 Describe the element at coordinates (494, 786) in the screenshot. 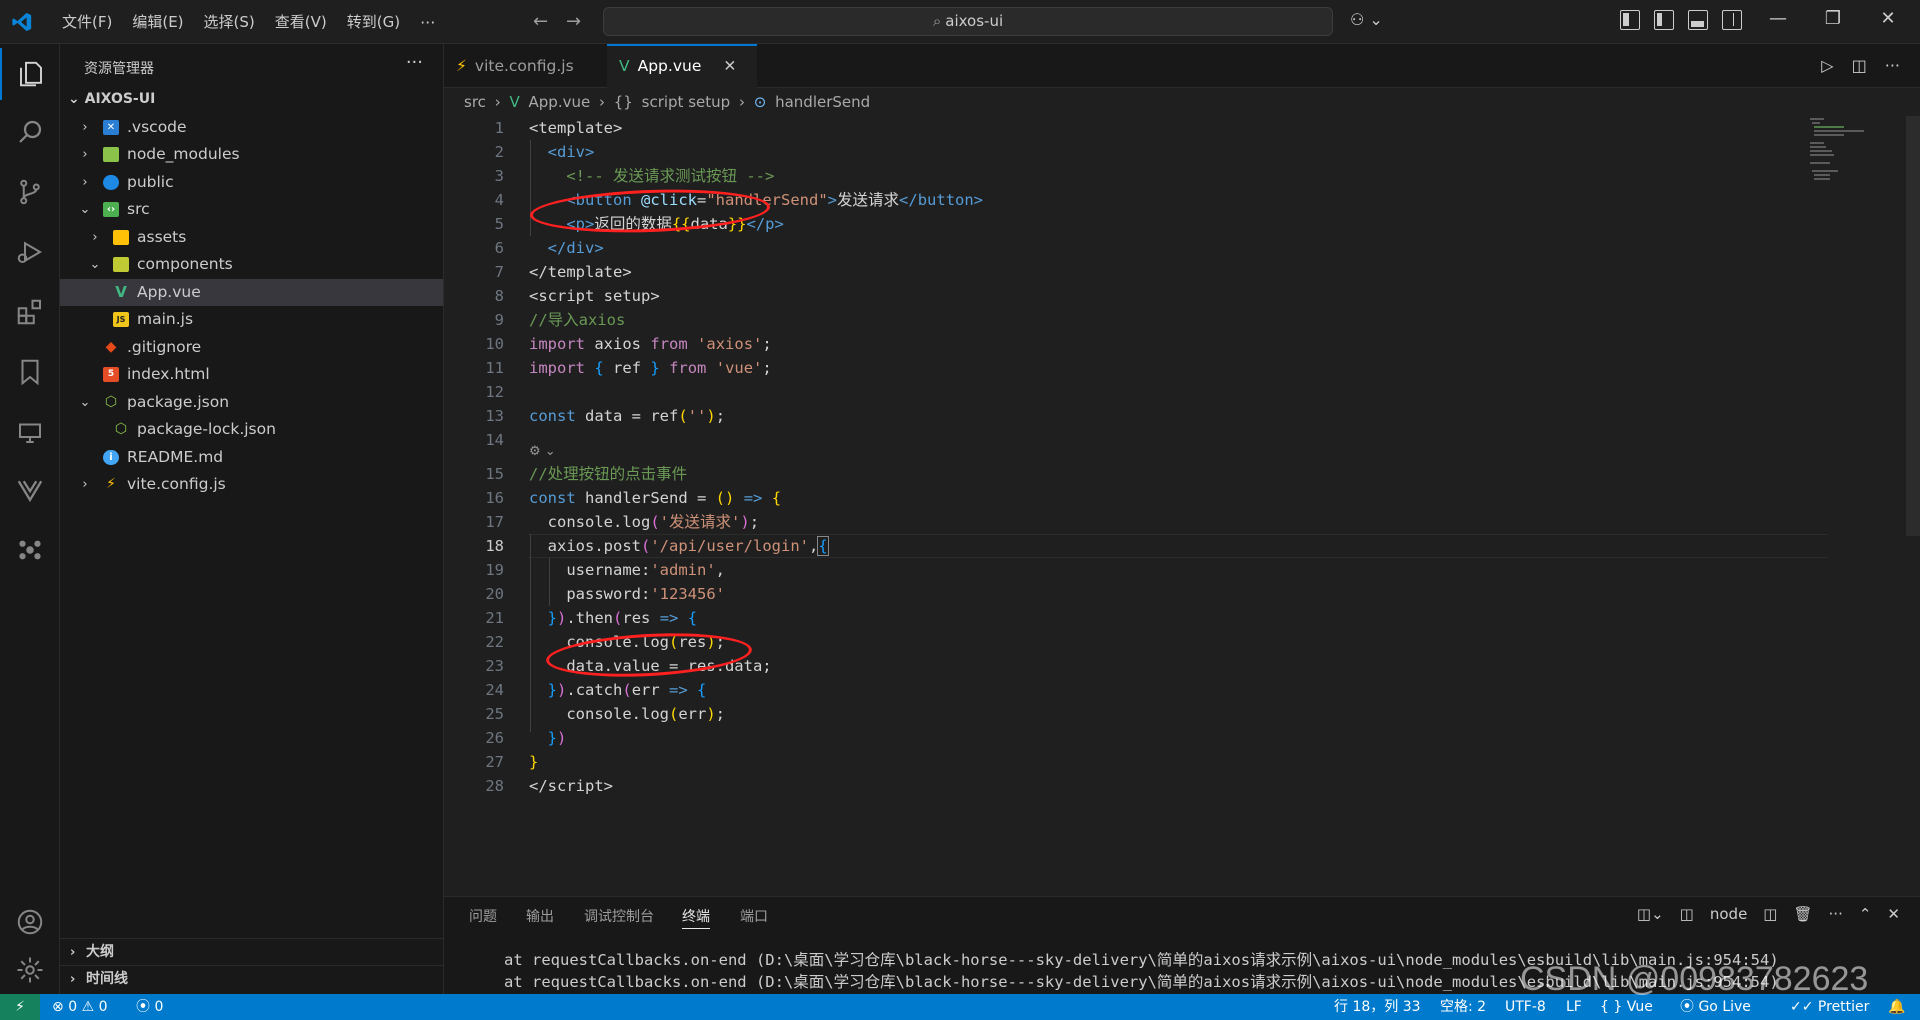

I see `line-number: 28` at that location.